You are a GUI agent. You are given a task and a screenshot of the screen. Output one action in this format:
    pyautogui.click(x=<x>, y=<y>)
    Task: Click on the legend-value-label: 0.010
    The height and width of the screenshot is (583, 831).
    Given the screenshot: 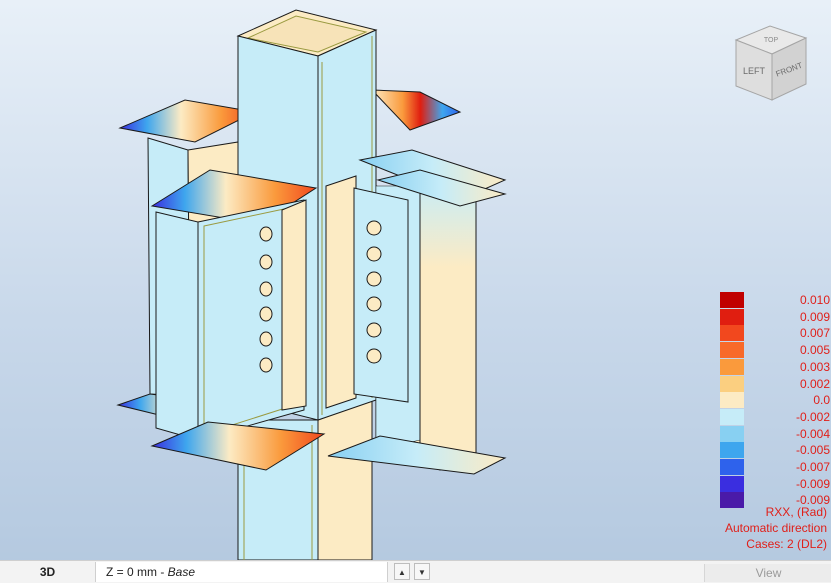 What is the action you would take?
    pyautogui.click(x=814, y=300)
    